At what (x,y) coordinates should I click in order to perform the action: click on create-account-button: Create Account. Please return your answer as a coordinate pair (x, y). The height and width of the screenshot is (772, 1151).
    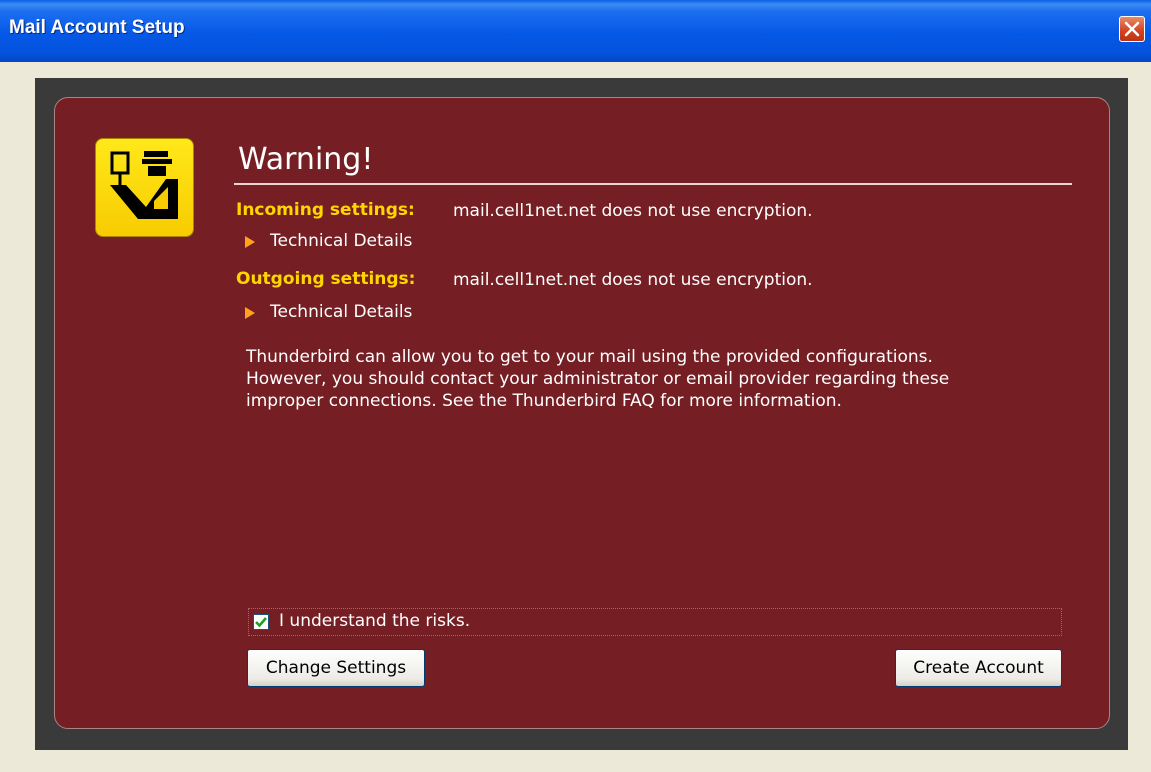
    Looking at the image, I should click on (978, 668).